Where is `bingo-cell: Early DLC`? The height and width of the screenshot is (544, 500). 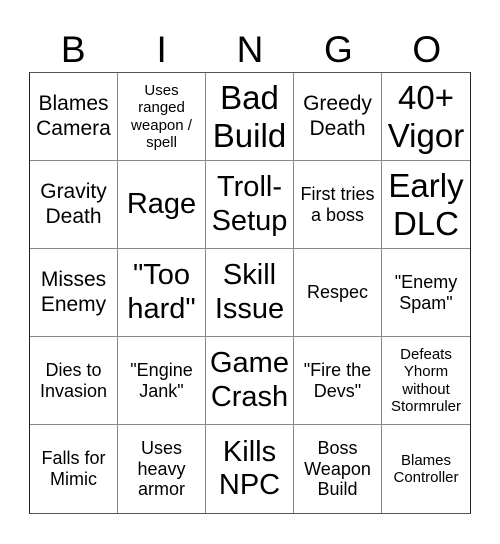
bingo-cell: Early DLC is located at coordinates (426, 205).